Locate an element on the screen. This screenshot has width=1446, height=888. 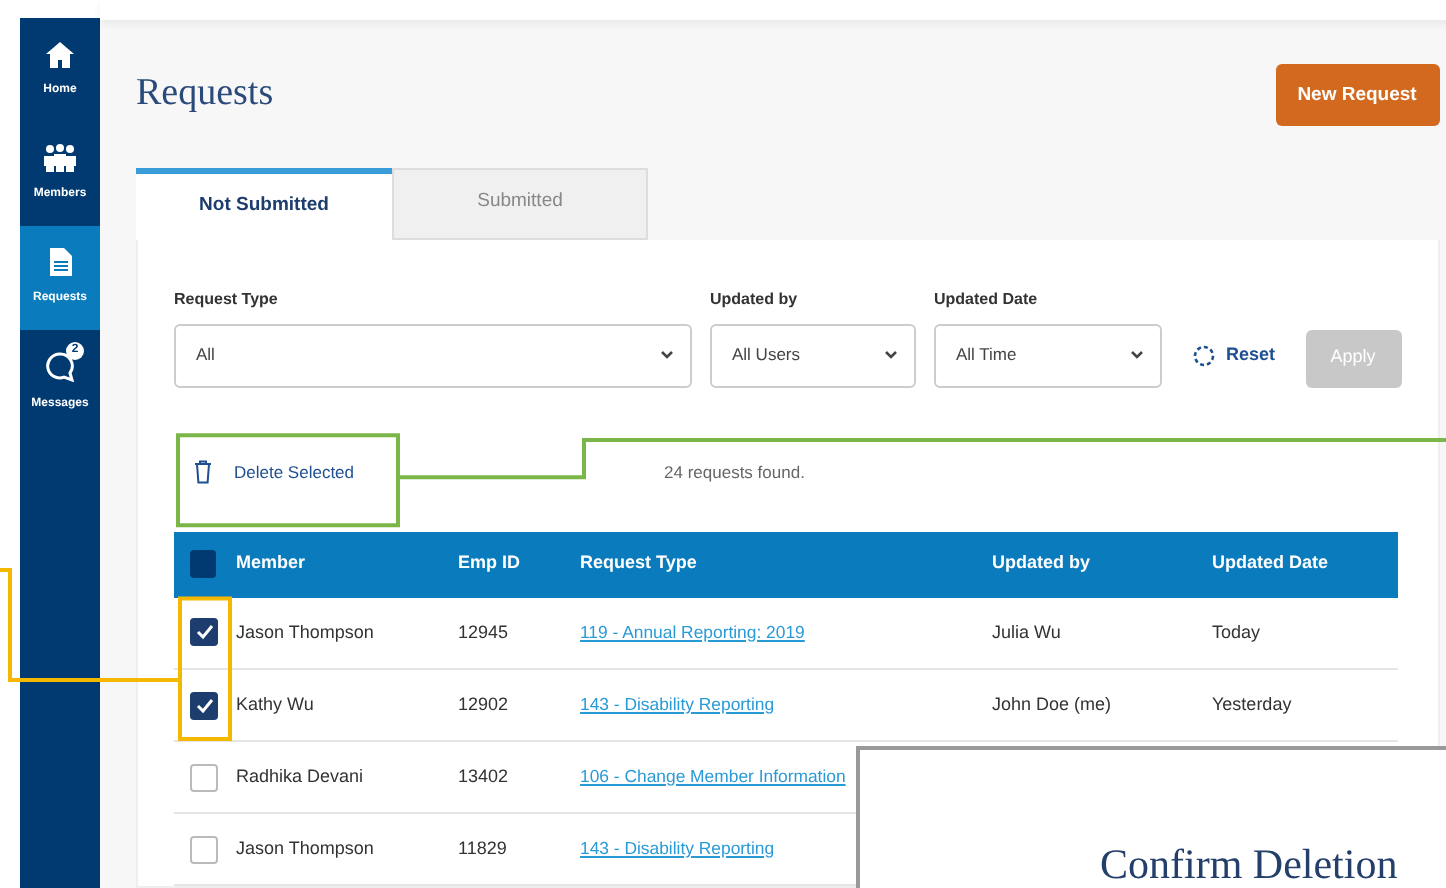
table-cell: Julia Wu is located at coordinates (1026, 631).